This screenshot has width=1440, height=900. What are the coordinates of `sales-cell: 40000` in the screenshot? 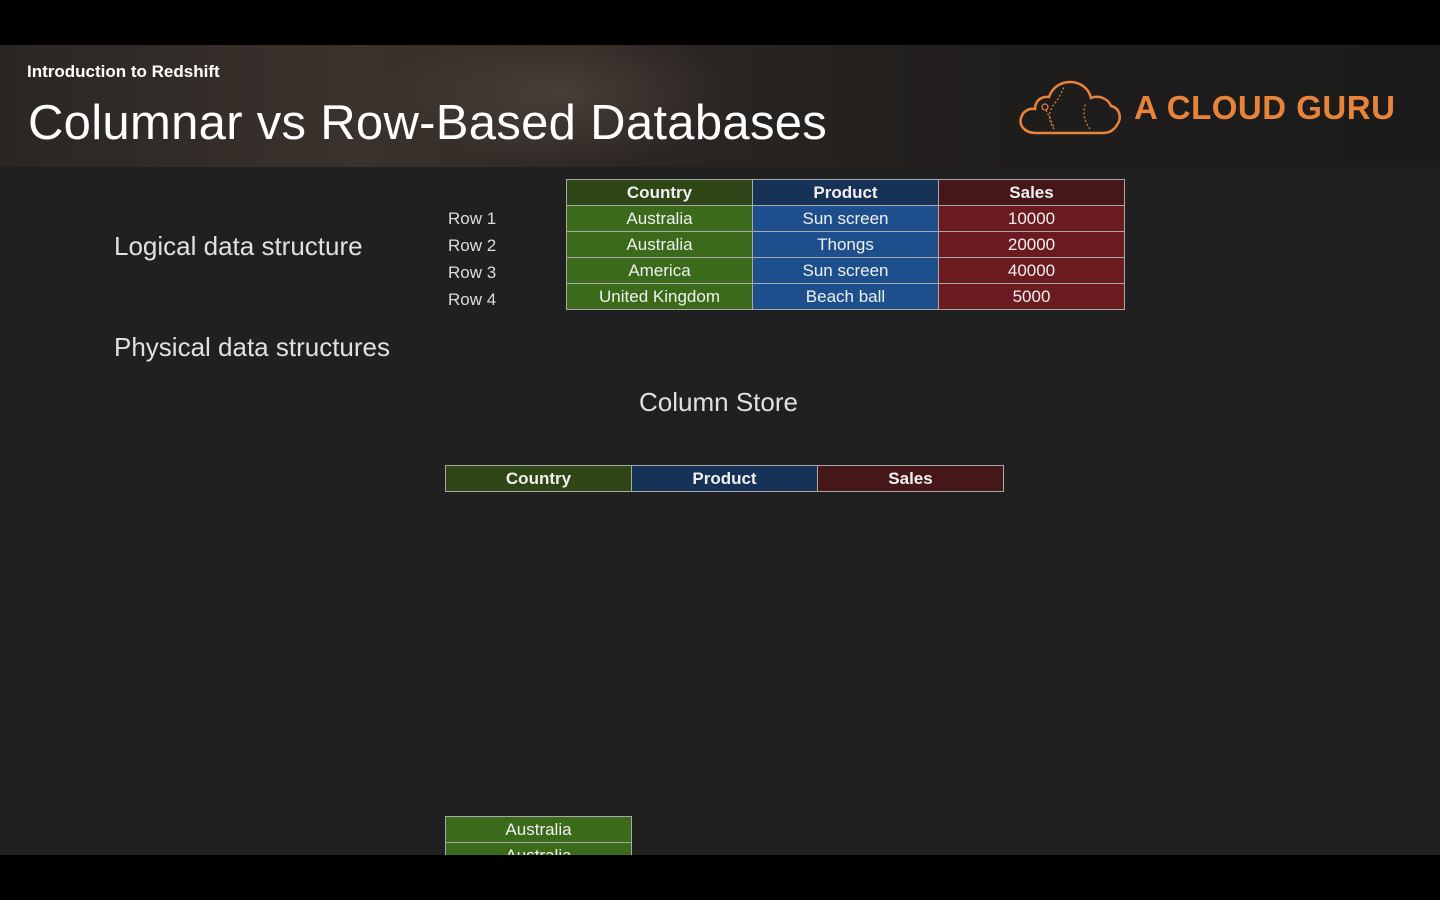 It's located at (1031, 270).